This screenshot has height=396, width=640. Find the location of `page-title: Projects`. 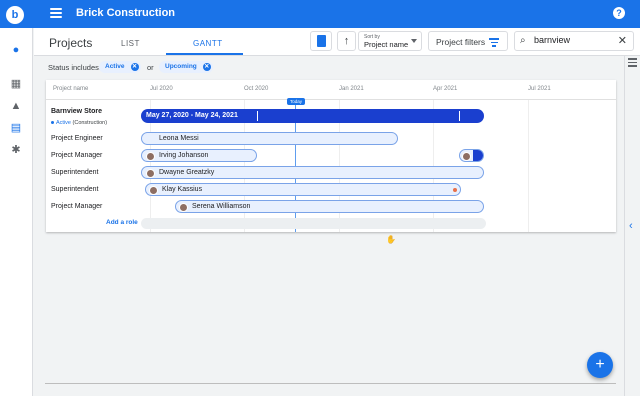

page-title: Projects is located at coordinates (71, 43).